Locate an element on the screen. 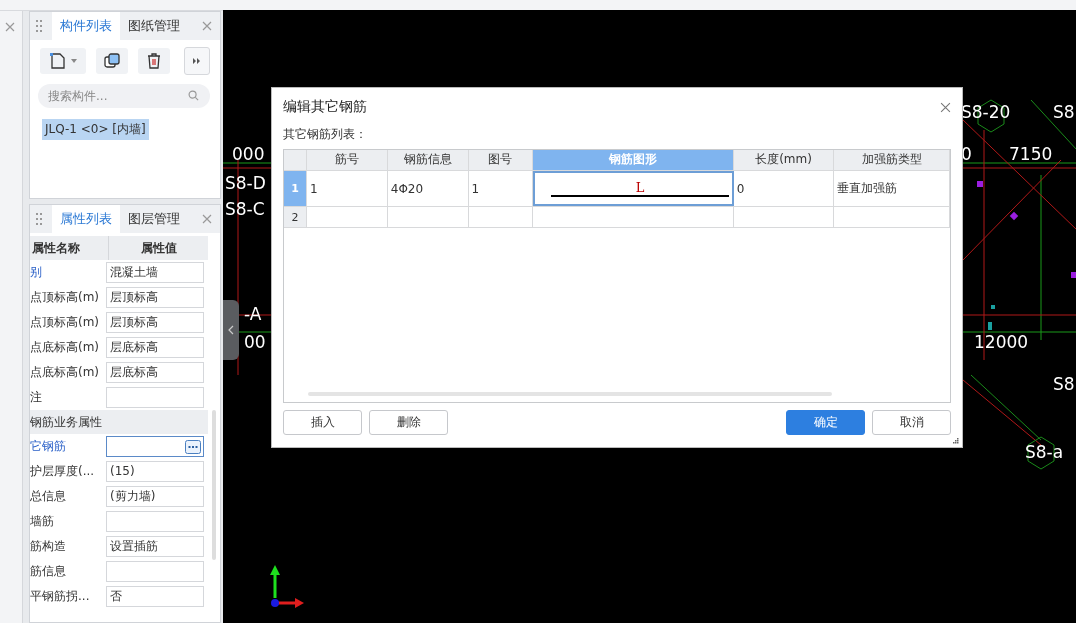 The width and height of the screenshot is (1076, 623). property-value-field: (15) is located at coordinates (155, 471).